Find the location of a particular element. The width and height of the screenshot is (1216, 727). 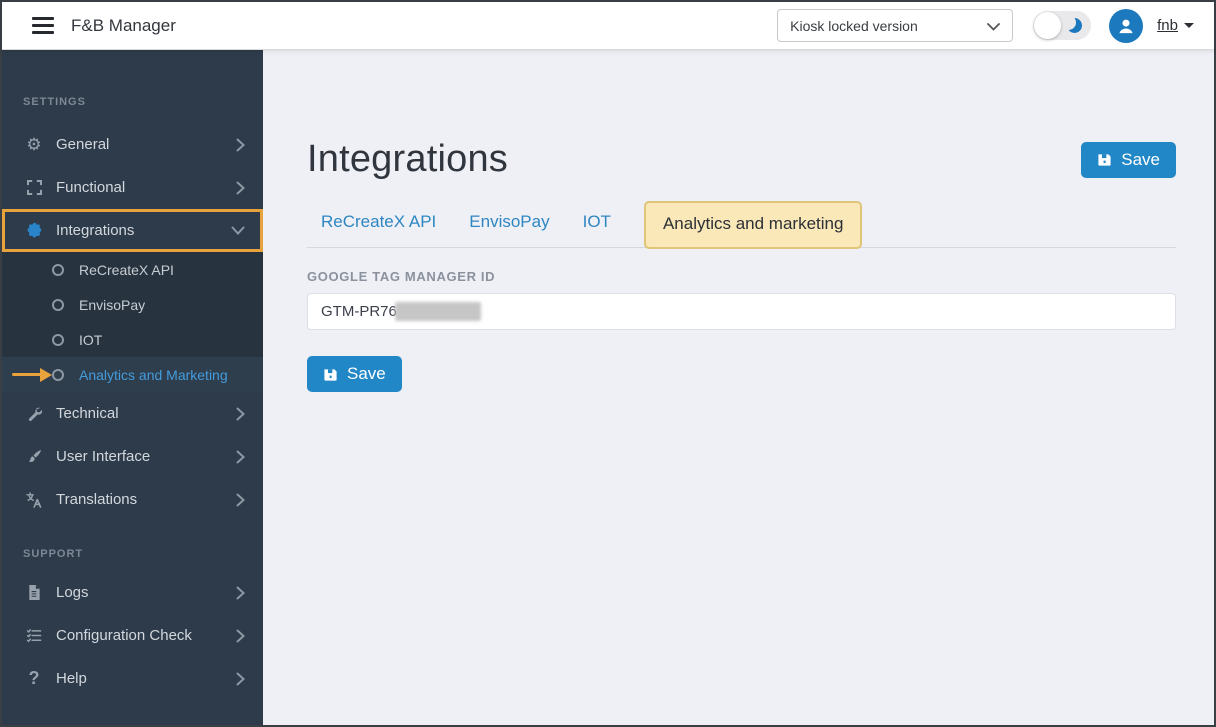

puzzle-icon is located at coordinates (34, 230).